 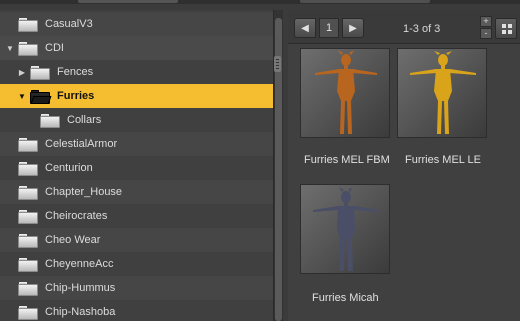 I want to click on open-folder-icon, so click(x=41, y=96).